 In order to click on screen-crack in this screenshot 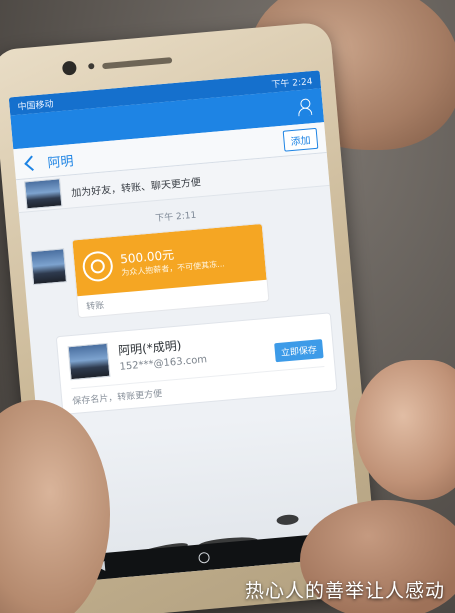, I will do `click(287, 519)`.